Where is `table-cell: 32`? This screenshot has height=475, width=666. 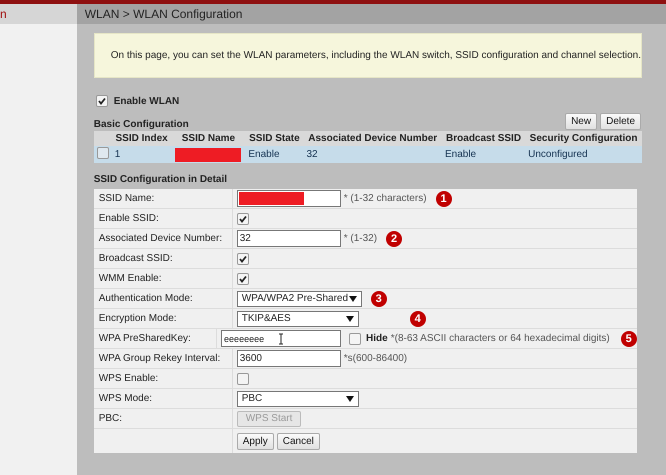 table-cell: 32 is located at coordinates (312, 154).